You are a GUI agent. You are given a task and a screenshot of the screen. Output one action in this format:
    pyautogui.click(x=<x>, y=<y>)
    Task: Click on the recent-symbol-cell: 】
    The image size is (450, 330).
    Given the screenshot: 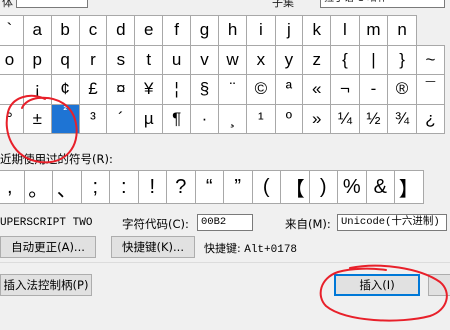 What is the action you would take?
    pyautogui.click(x=409, y=187)
    